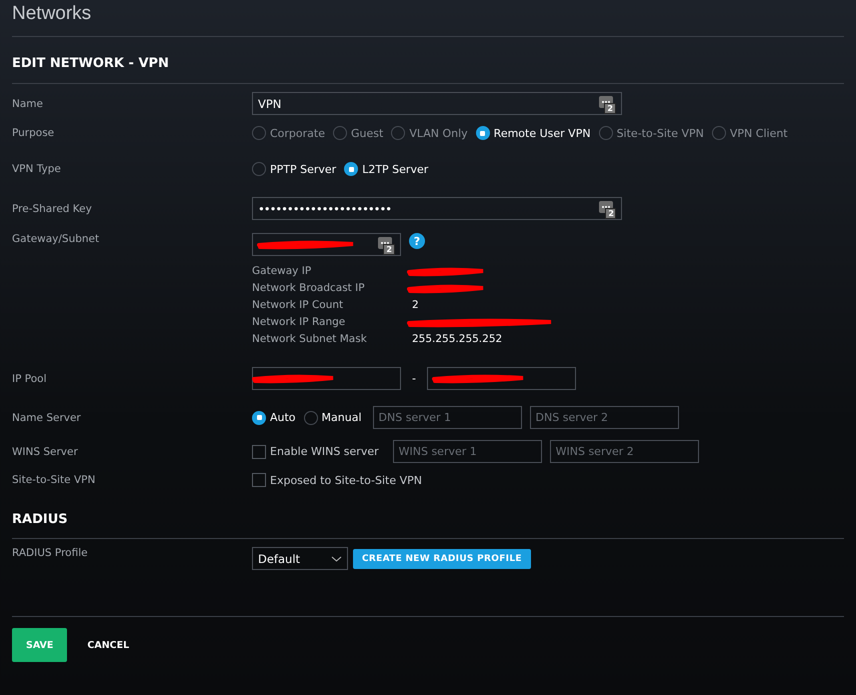 The width and height of the screenshot is (856, 695). What do you see at coordinates (437, 208) in the screenshot?
I see `password-field: ••••••••••••••••••••••• 2` at bounding box center [437, 208].